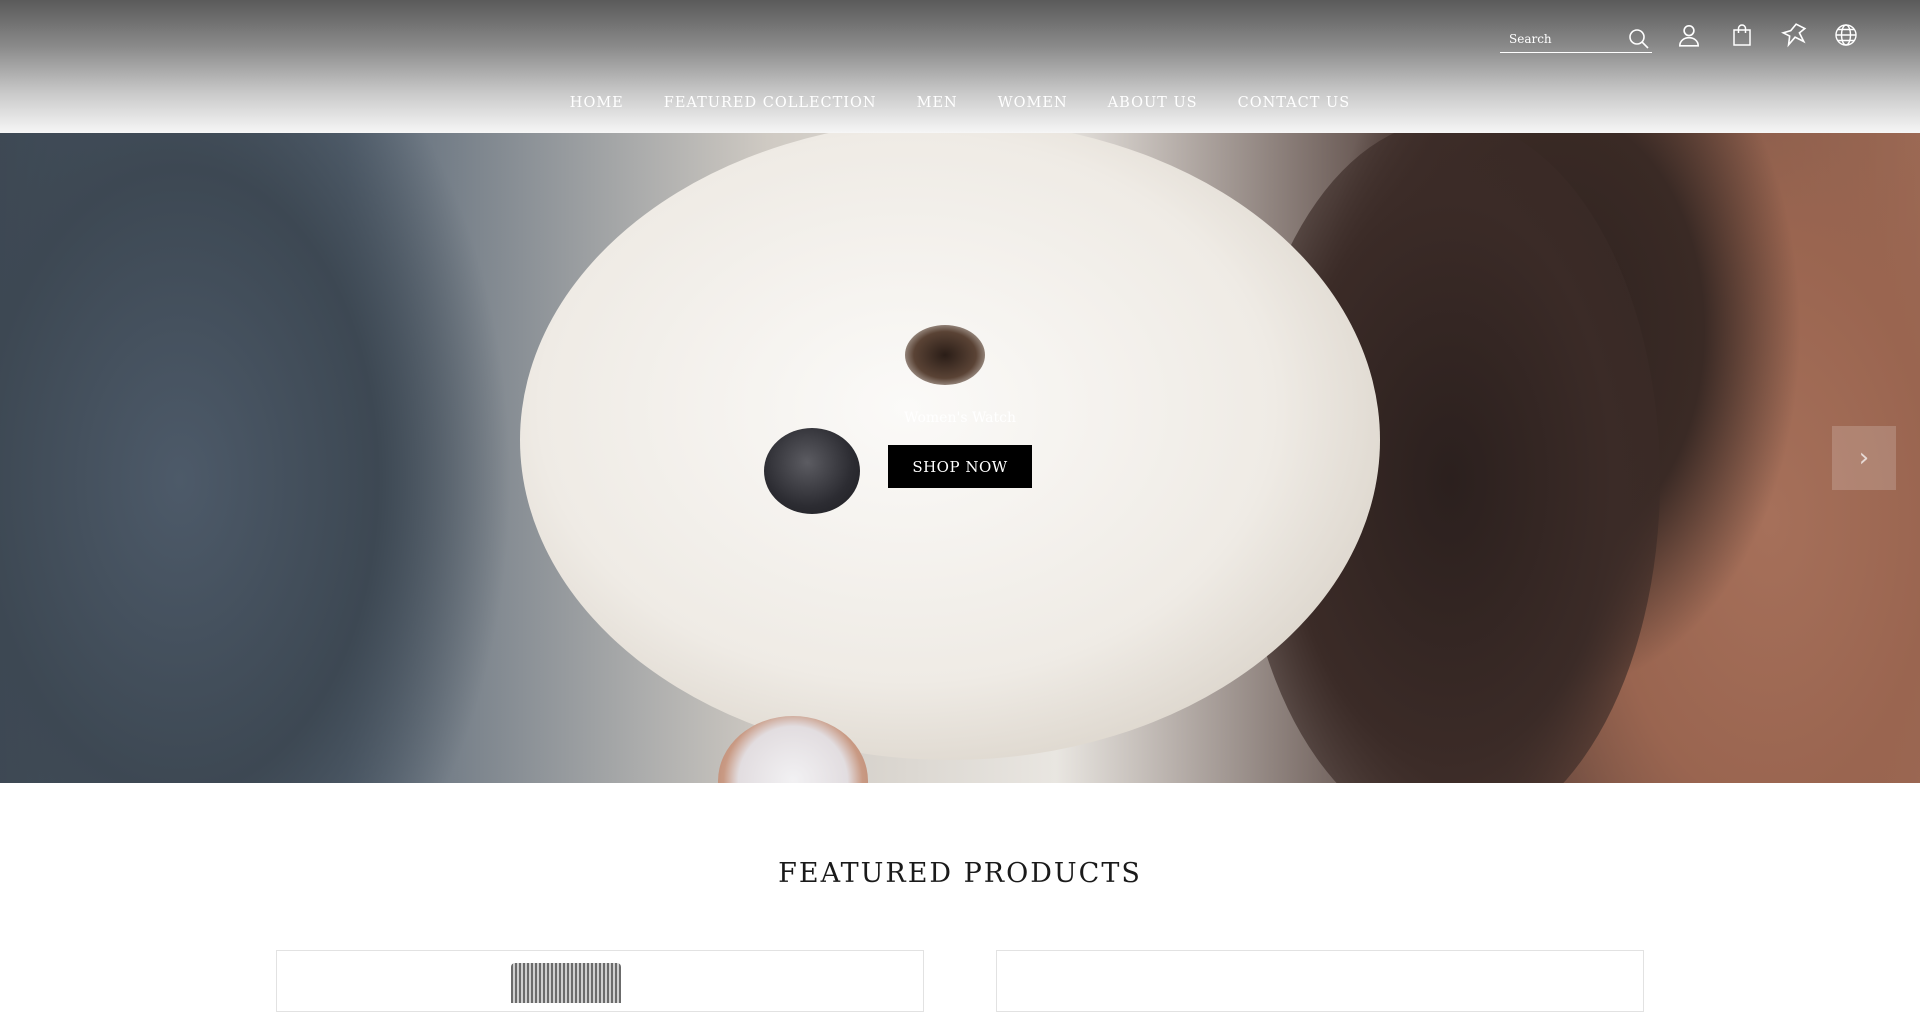  Describe the element at coordinates (812, 471) in the screenshot. I see `hero-dog-nose-shape` at that location.